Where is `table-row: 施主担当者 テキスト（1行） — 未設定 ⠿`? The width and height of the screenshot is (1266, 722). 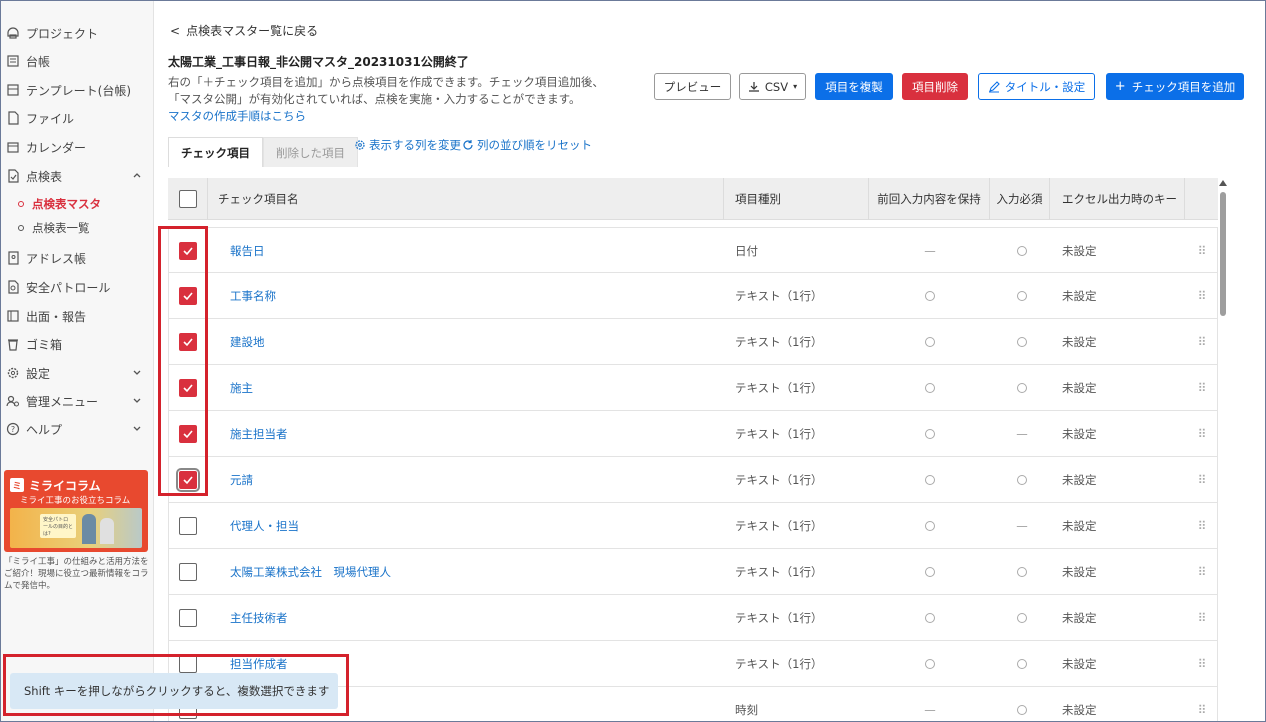
table-row: 施主担当者 テキスト（1行） — 未設定 ⠿ is located at coordinates (693, 434).